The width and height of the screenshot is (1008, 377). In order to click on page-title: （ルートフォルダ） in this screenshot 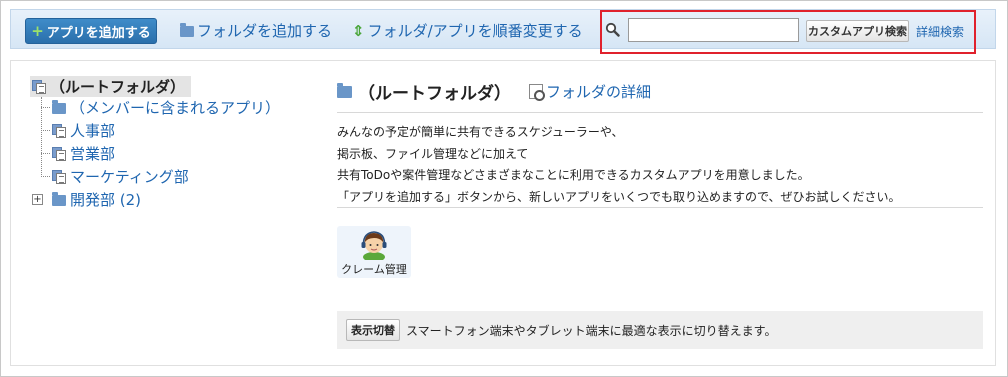, I will do `click(424, 91)`.